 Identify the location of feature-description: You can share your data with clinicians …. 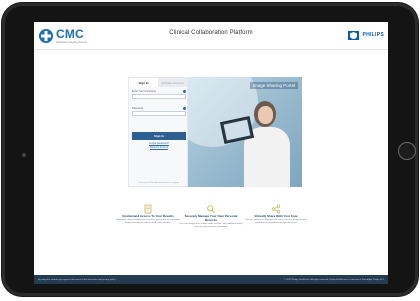
(276, 221).